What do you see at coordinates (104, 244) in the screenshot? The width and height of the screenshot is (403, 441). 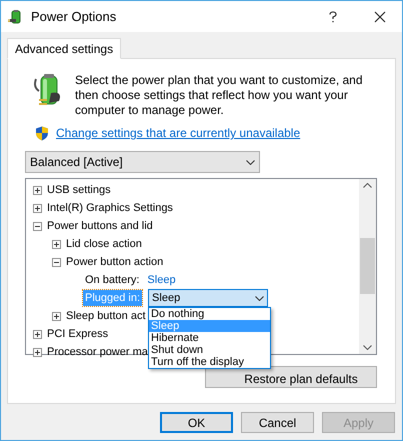 I see `tree-item: Lid close action` at bounding box center [104, 244].